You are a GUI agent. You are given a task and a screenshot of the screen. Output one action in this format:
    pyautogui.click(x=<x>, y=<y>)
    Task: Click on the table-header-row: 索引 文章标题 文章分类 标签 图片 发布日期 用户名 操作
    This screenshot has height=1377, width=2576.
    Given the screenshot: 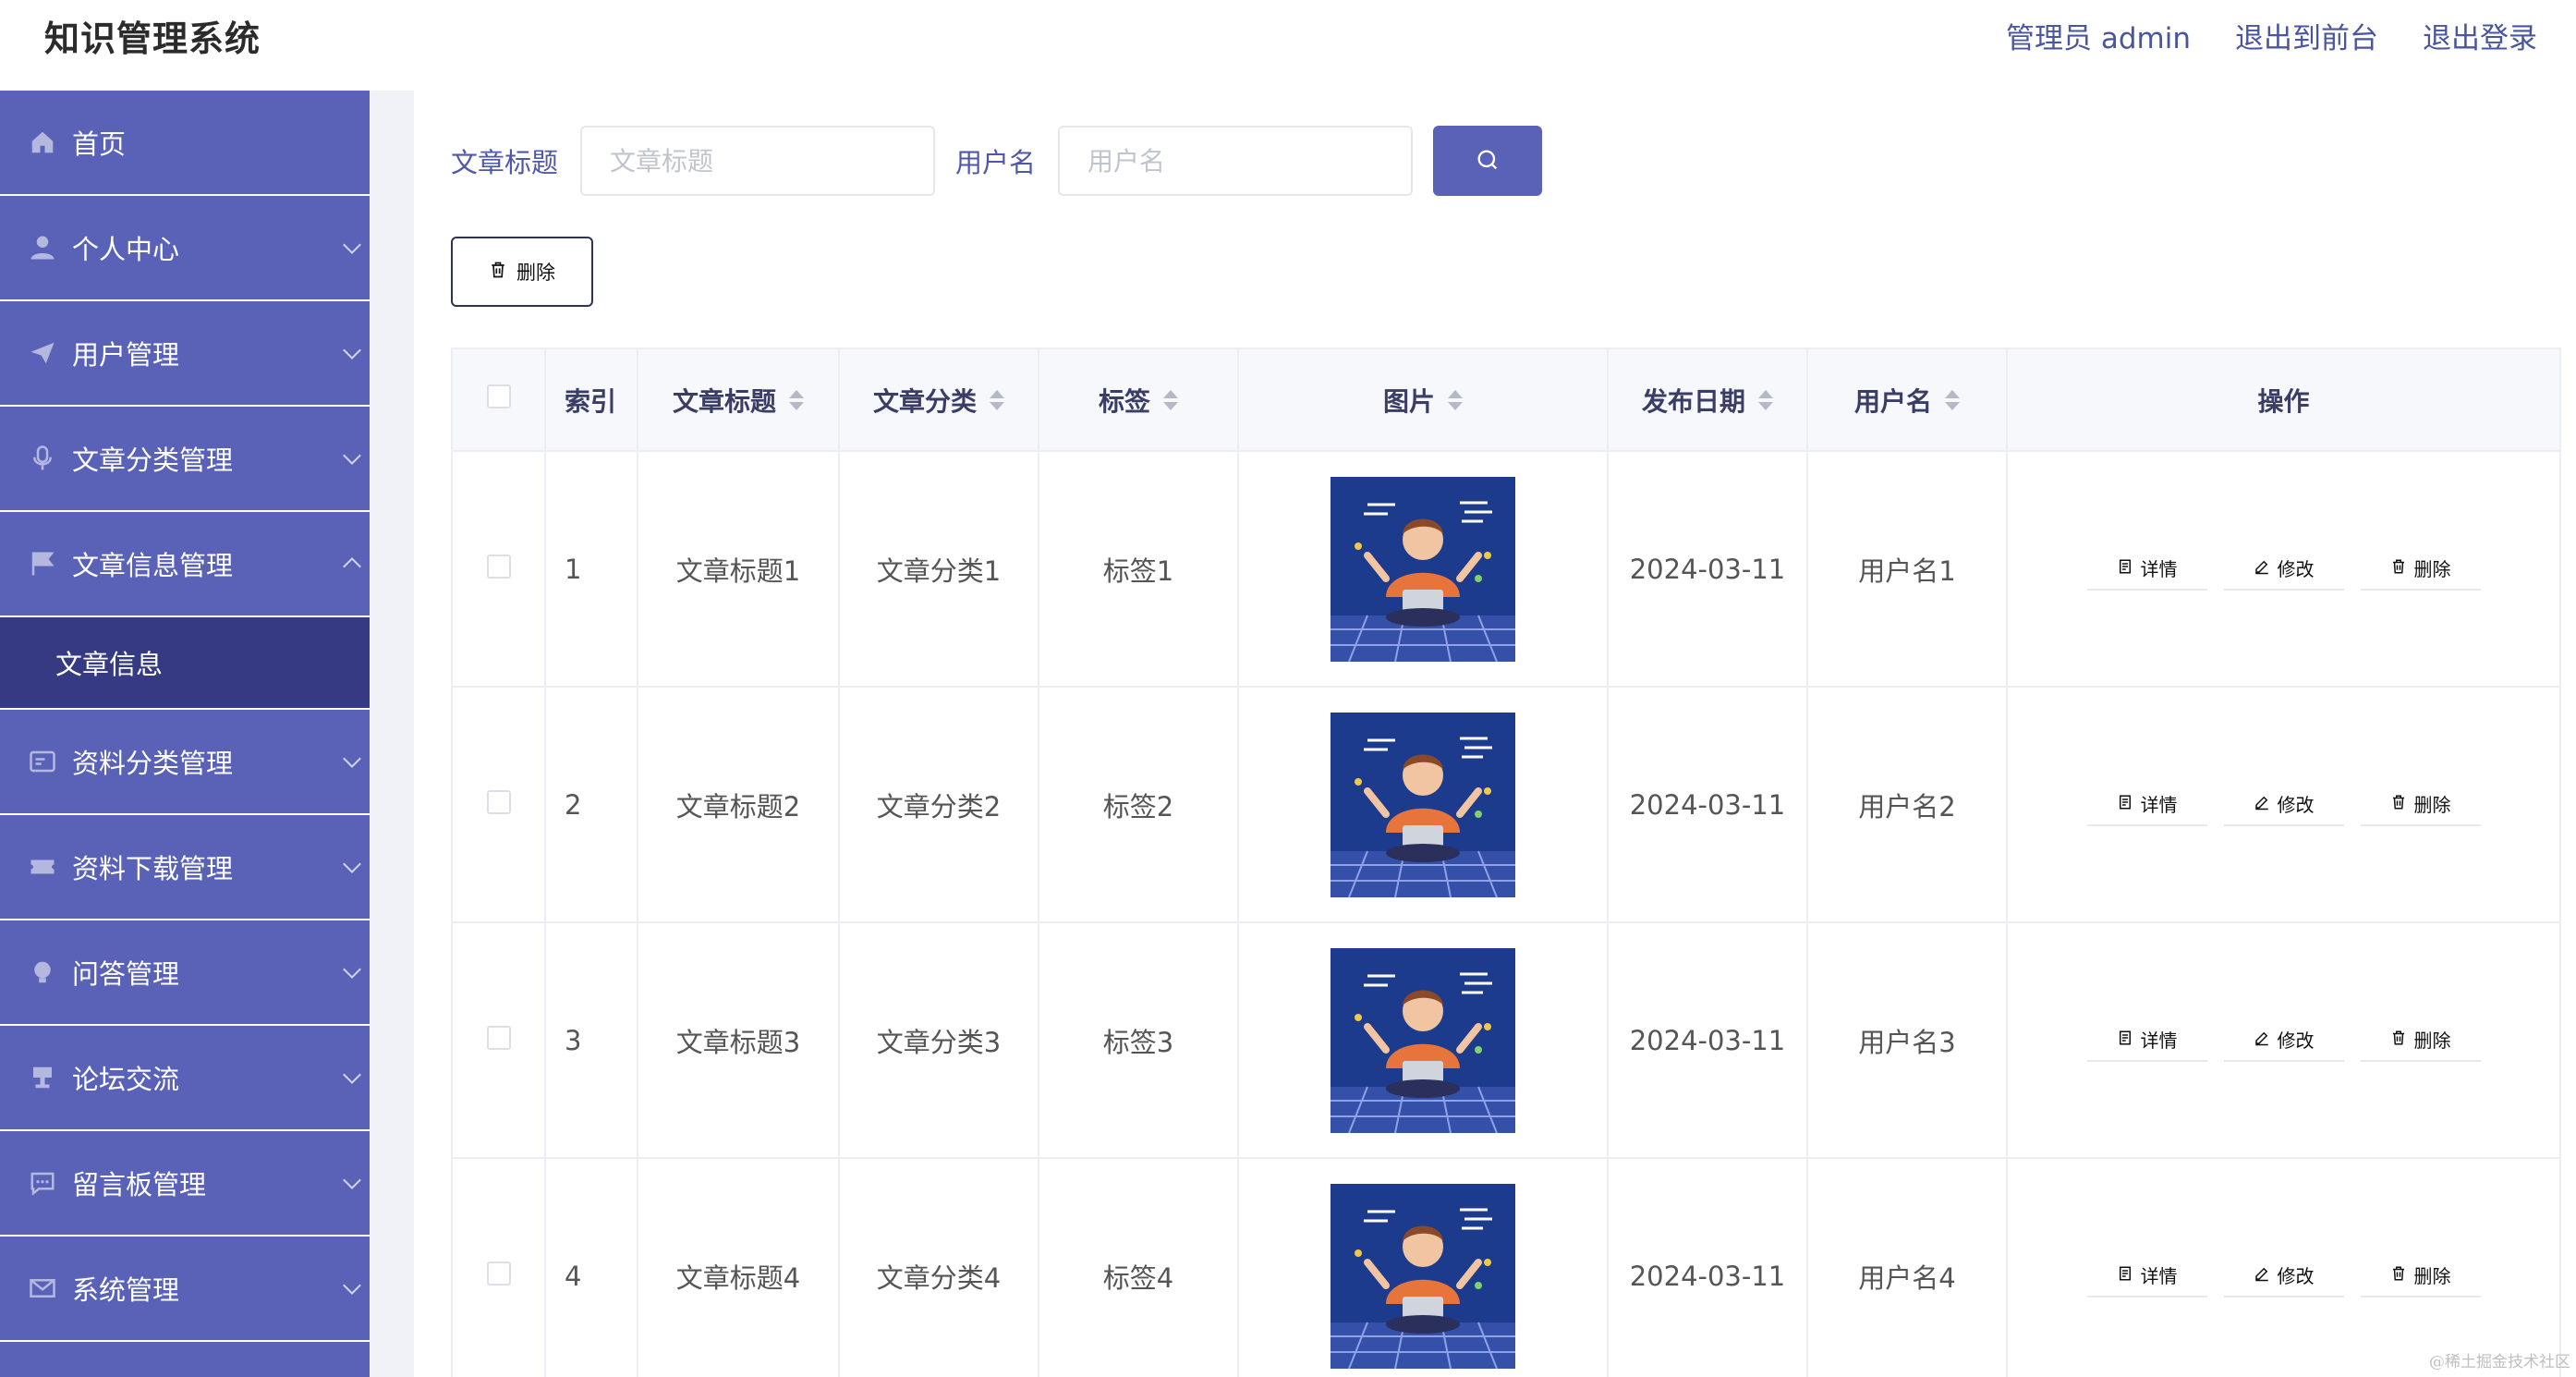 What is the action you would take?
    pyautogui.click(x=1506, y=401)
    